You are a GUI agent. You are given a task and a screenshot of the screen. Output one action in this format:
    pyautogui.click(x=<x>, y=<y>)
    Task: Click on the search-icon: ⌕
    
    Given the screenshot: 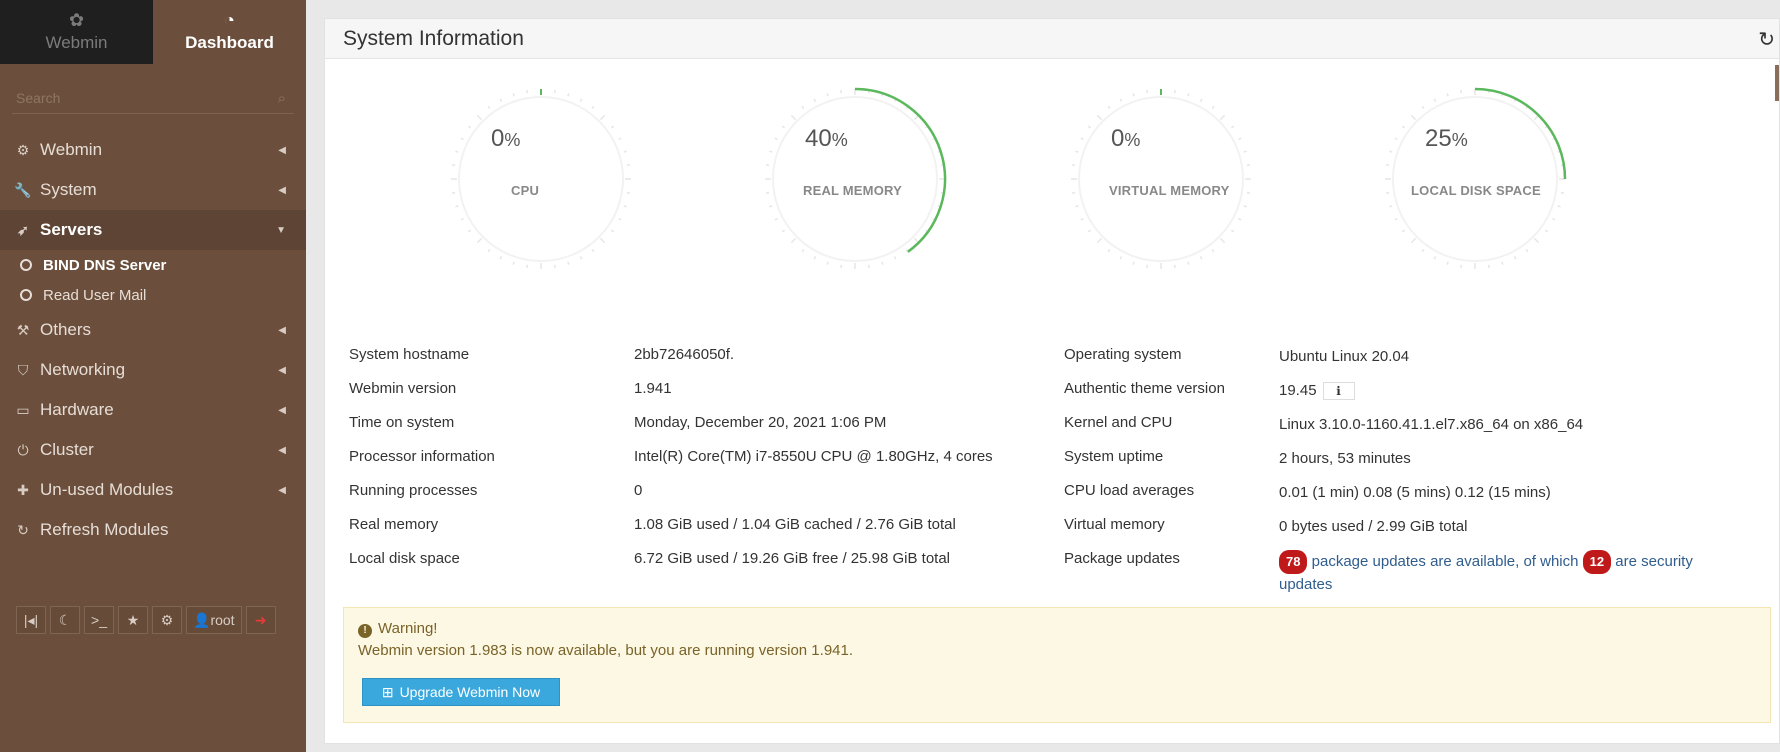 What is the action you would take?
    pyautogui.click(x=282, y=98)
    